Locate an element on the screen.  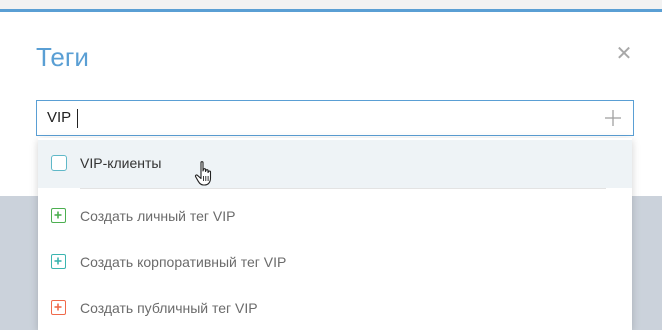
hand-cursor-icon is located at coordinates (203, 173).